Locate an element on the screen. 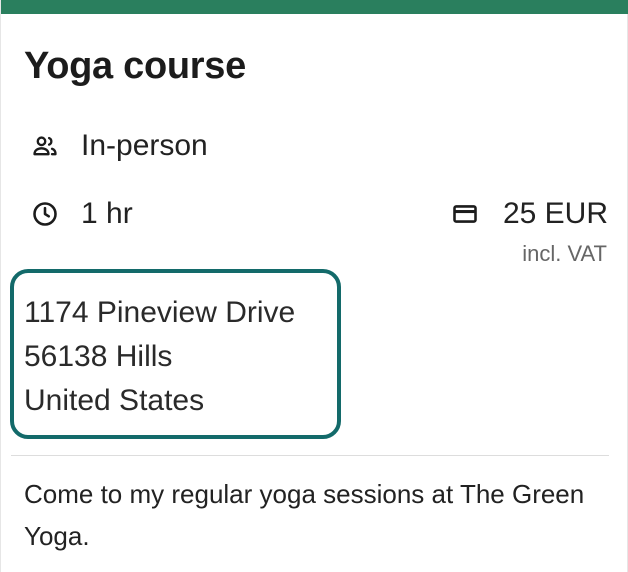 The image size is (628, 572). people-icon is located at coordinates (45, 146).